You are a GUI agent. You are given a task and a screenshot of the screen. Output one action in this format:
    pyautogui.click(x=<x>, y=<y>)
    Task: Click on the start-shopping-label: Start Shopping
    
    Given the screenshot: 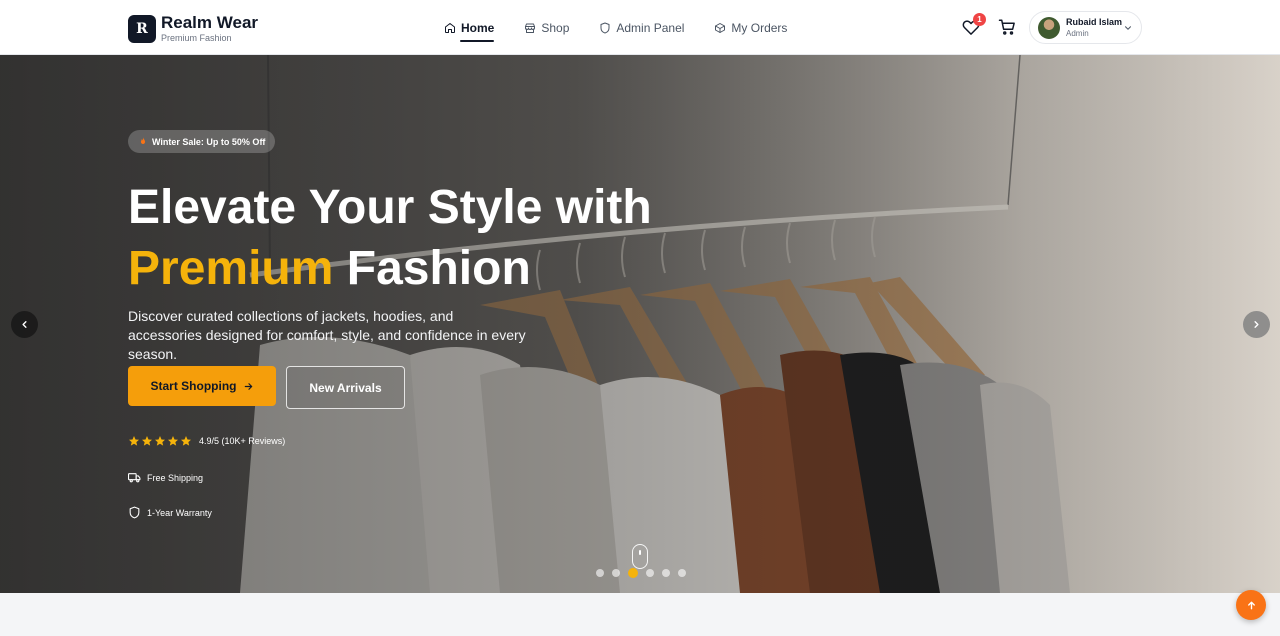 What is the action you would take?
    pyautogui.click(x=193, y=386)
    